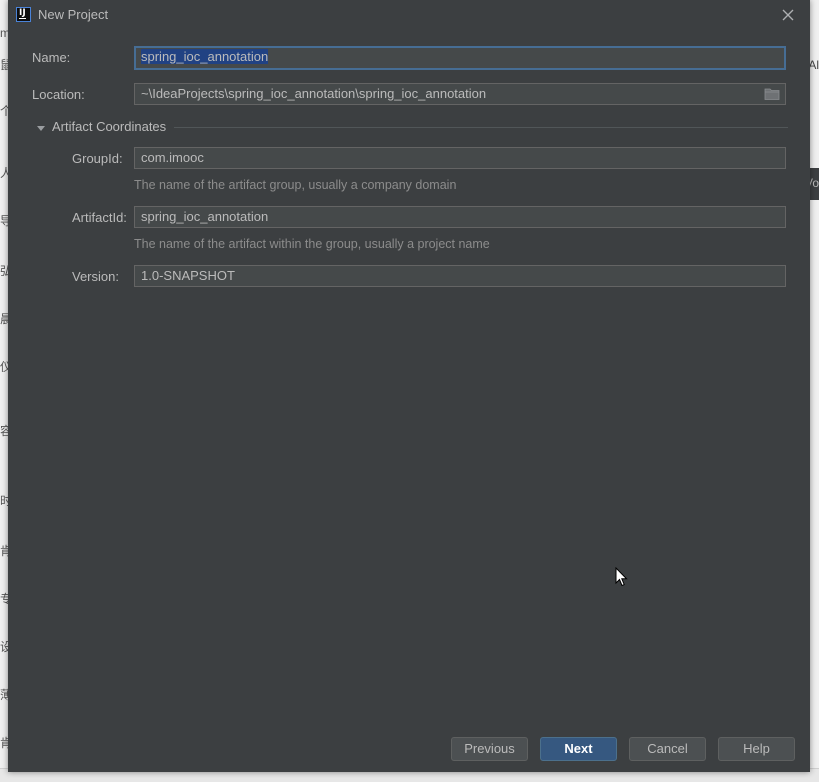 The width and height of the screenshot is (819, 782). I want to click on intellij-icon-text: IJ, so click(22, 13).